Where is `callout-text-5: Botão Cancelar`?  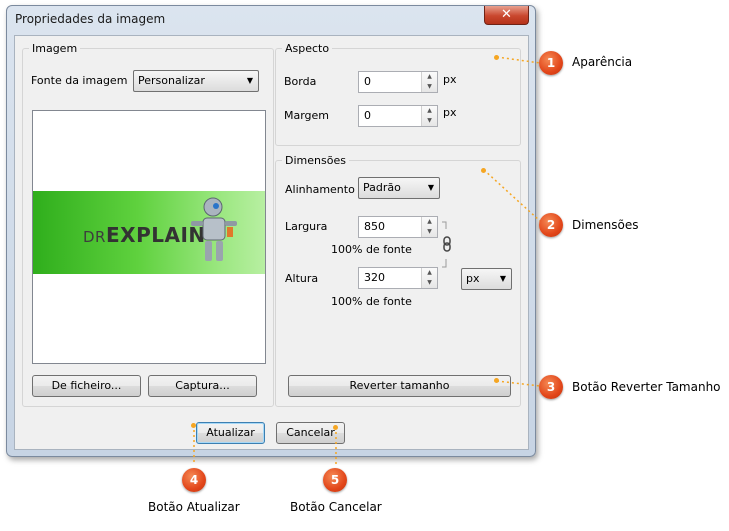
callout-text-5: Botão Cancelar is located at coordinates (336, 507).